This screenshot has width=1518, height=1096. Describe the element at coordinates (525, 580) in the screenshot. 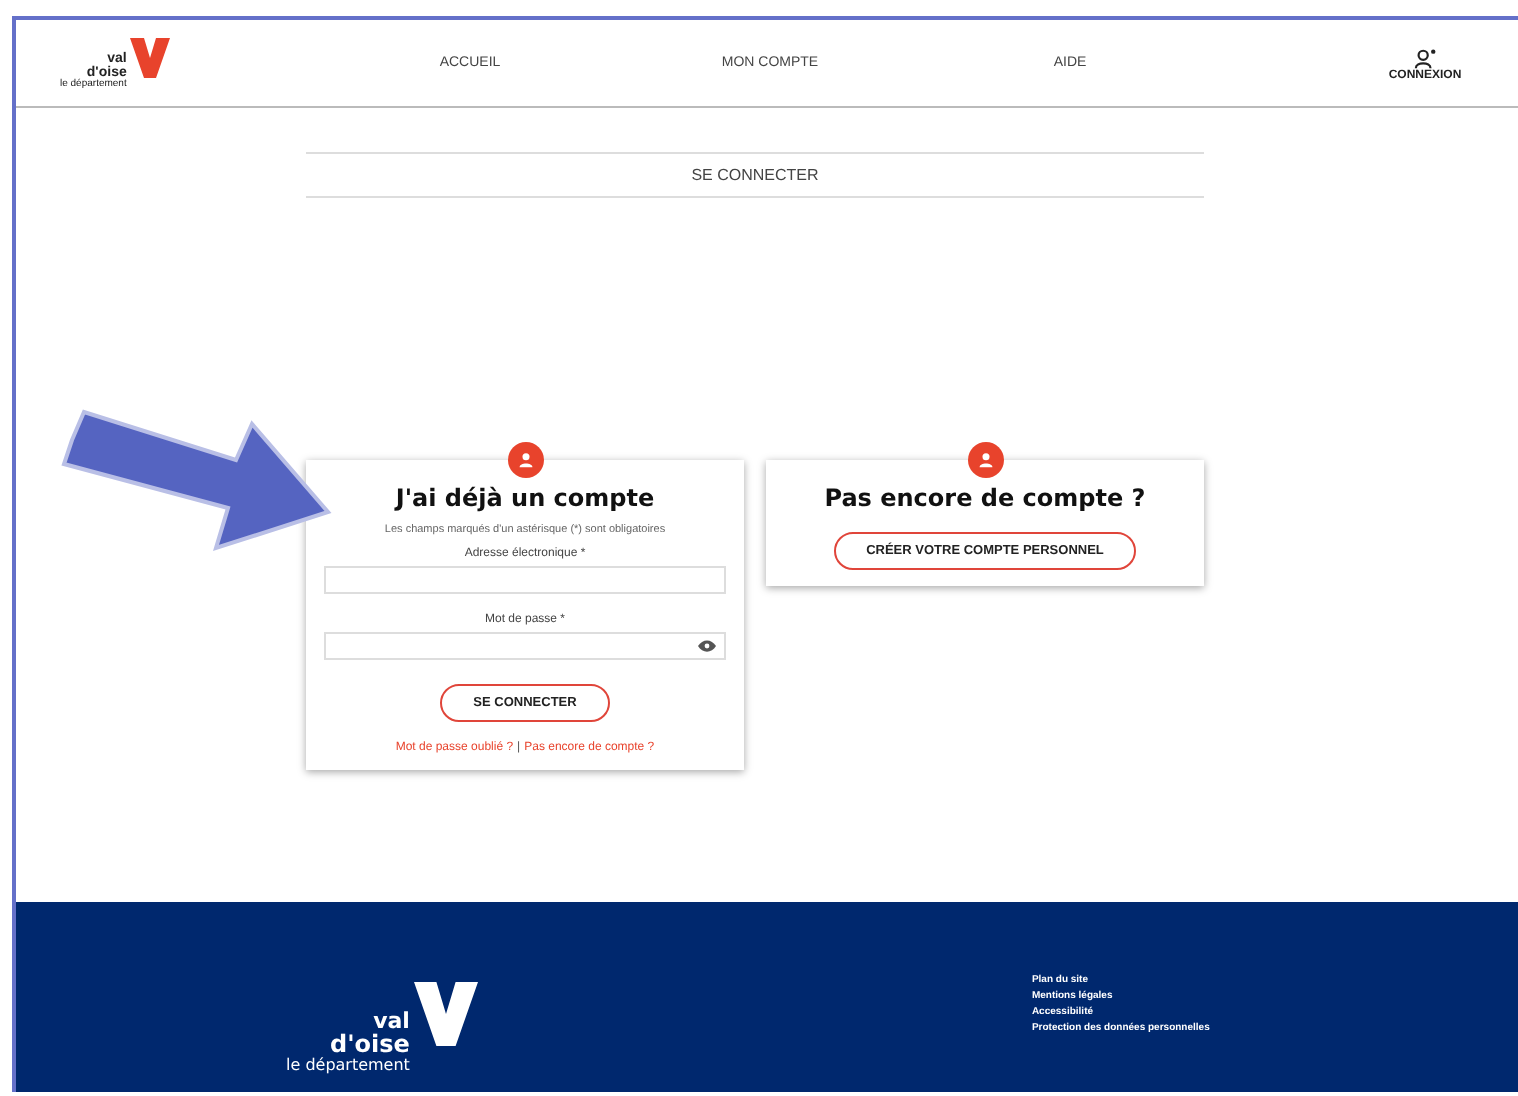

I see `email-field` at that location.